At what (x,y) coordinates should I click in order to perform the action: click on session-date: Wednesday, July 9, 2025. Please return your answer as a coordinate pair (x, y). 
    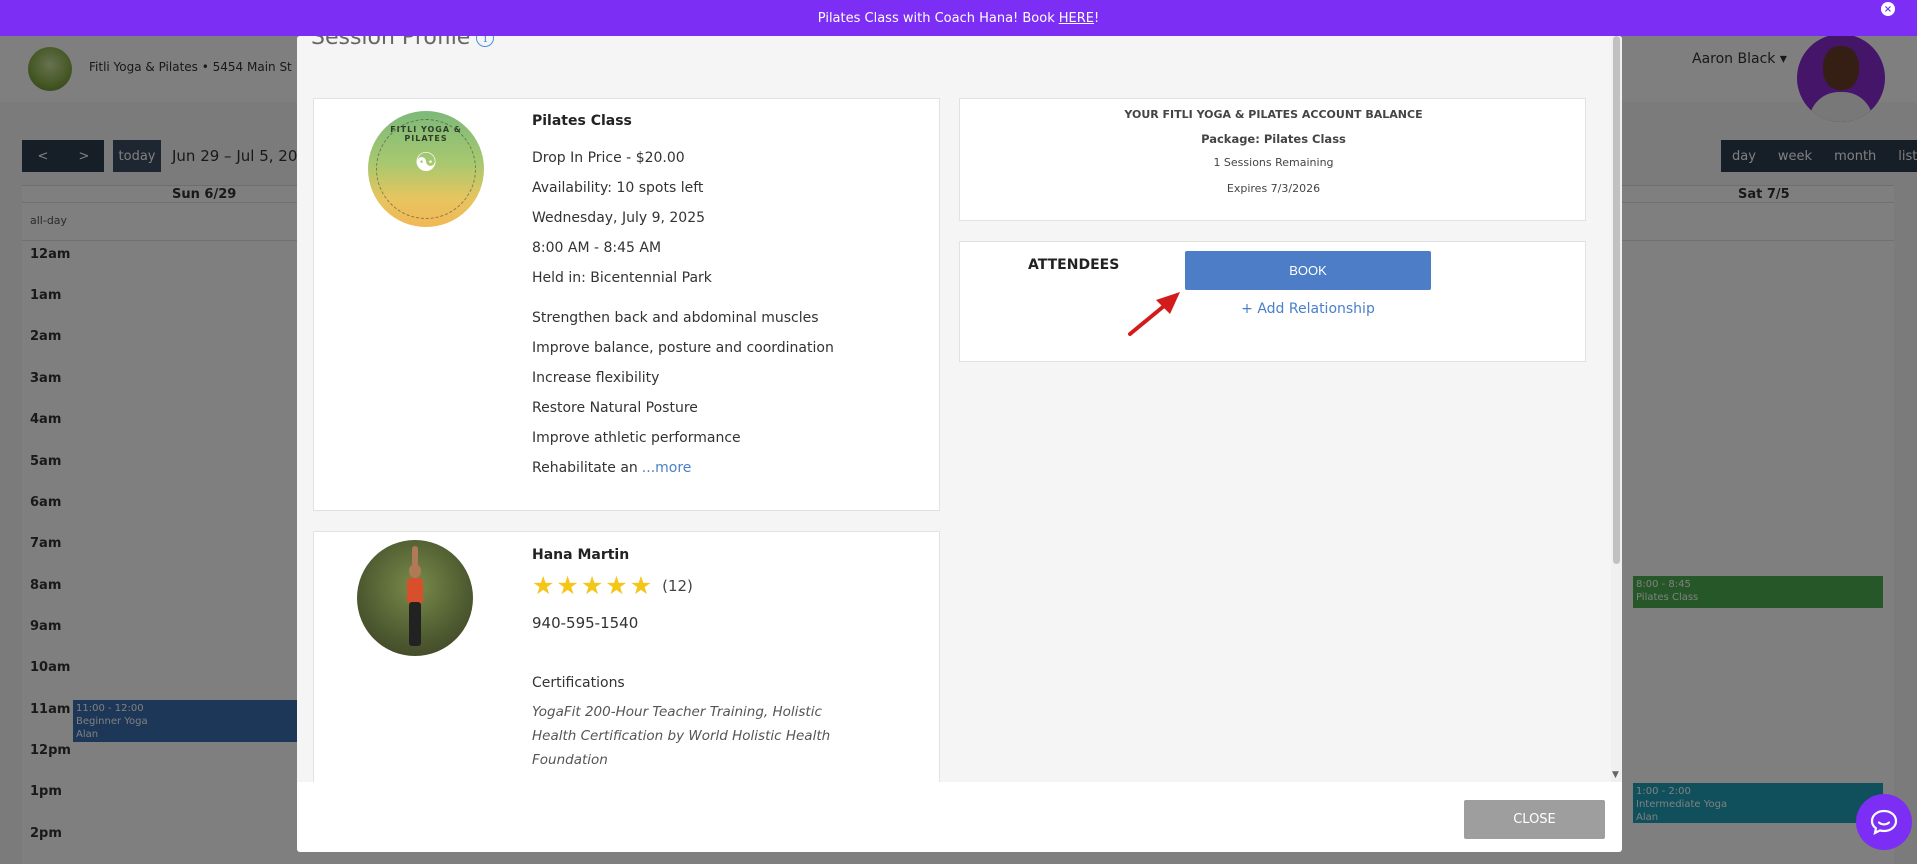
    Looking at the image, I should click on (619, 218).